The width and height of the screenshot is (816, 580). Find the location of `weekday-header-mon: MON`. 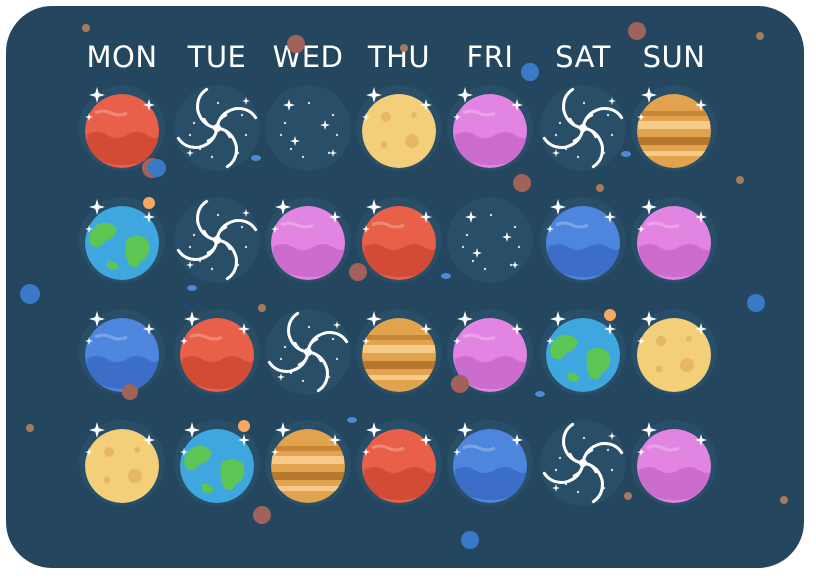

weekday-header-mon: MON is located at coordinates (122, 57).